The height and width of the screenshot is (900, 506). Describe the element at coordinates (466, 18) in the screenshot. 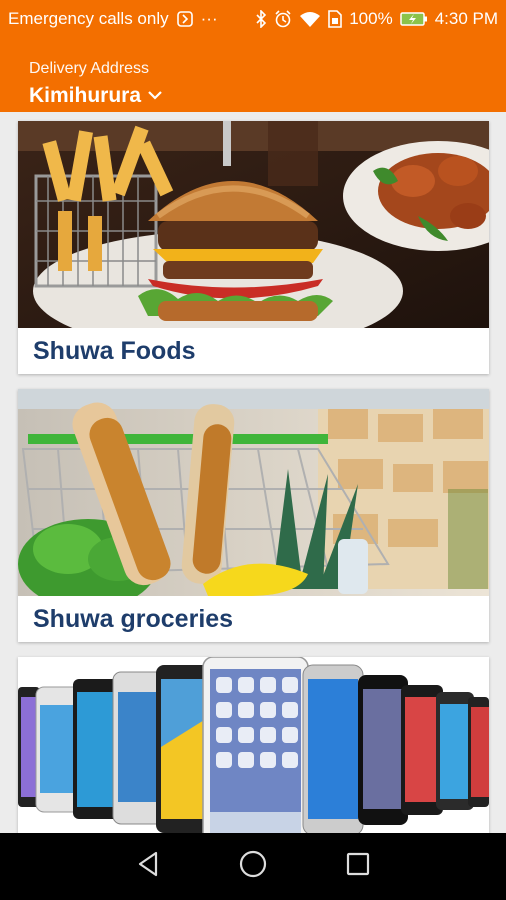

I see `clock: 4:30 PM` at that location.